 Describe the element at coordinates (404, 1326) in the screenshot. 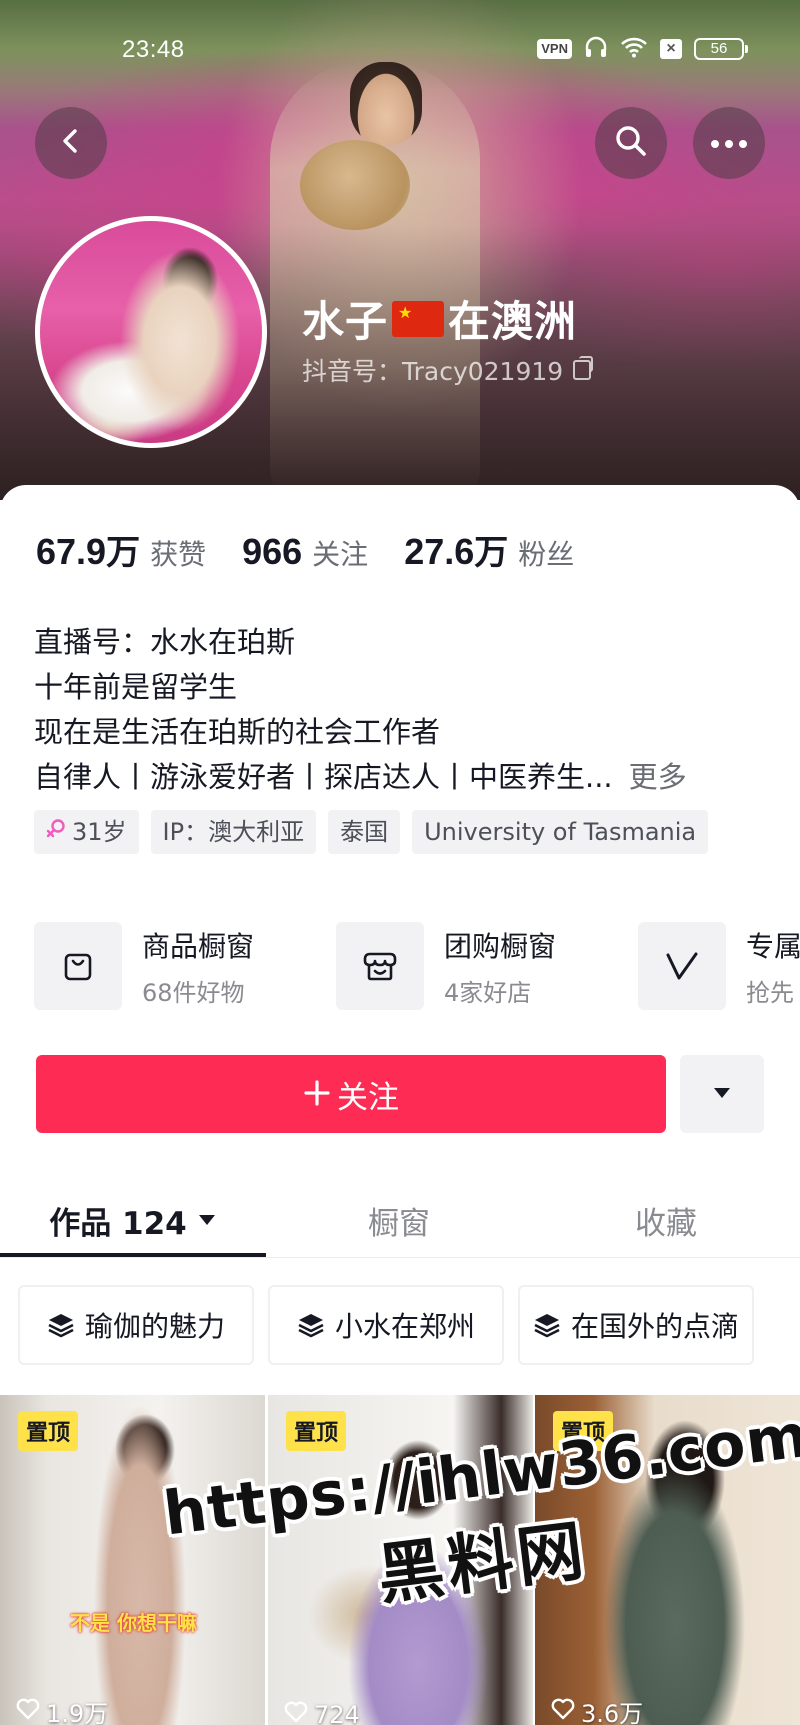

I see `collection-label: 小水在郑州` at that location.